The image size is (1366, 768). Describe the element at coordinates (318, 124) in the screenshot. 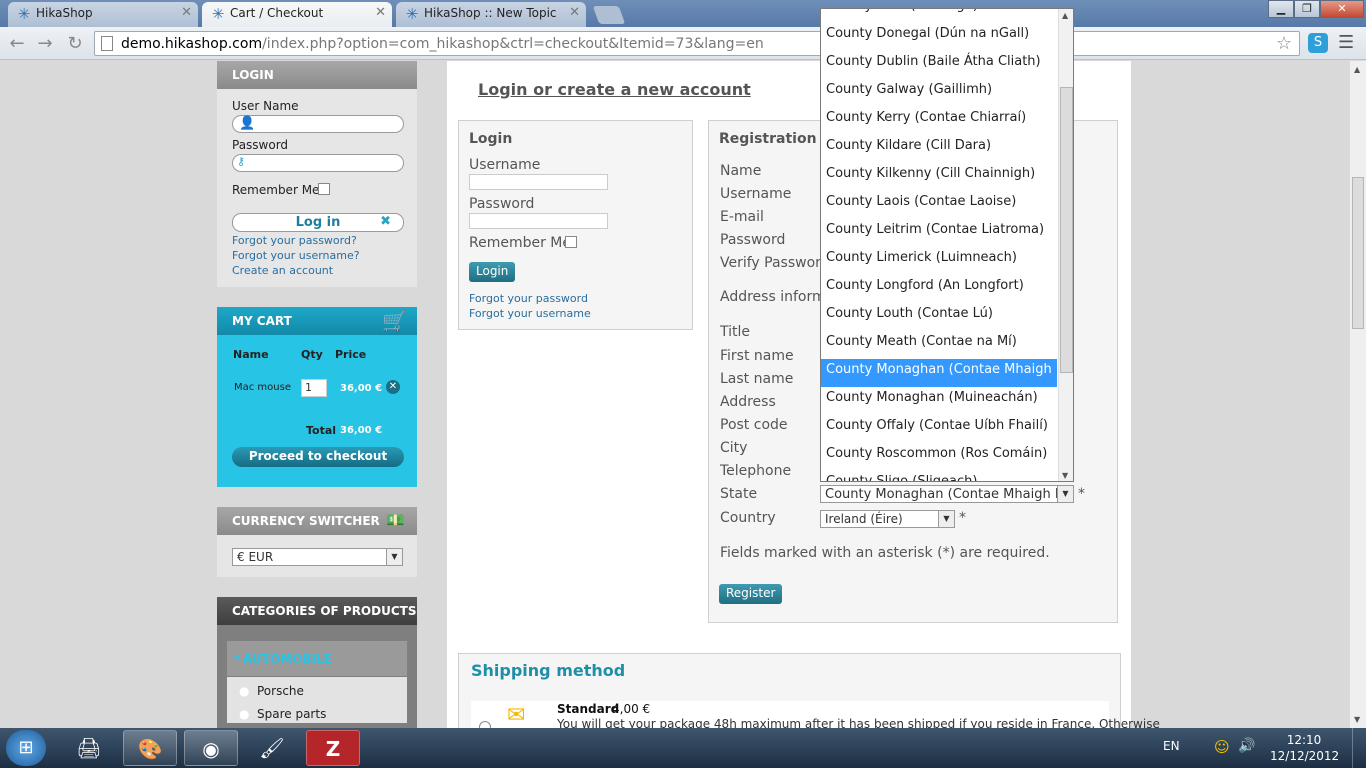

I see `username-input: 👤` at that location.